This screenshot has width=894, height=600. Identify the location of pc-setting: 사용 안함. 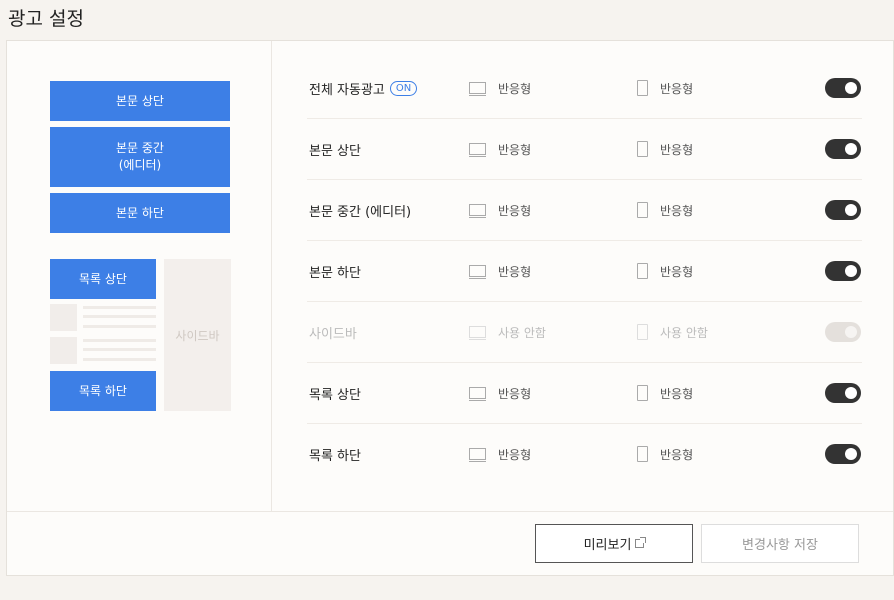
(507, 332).